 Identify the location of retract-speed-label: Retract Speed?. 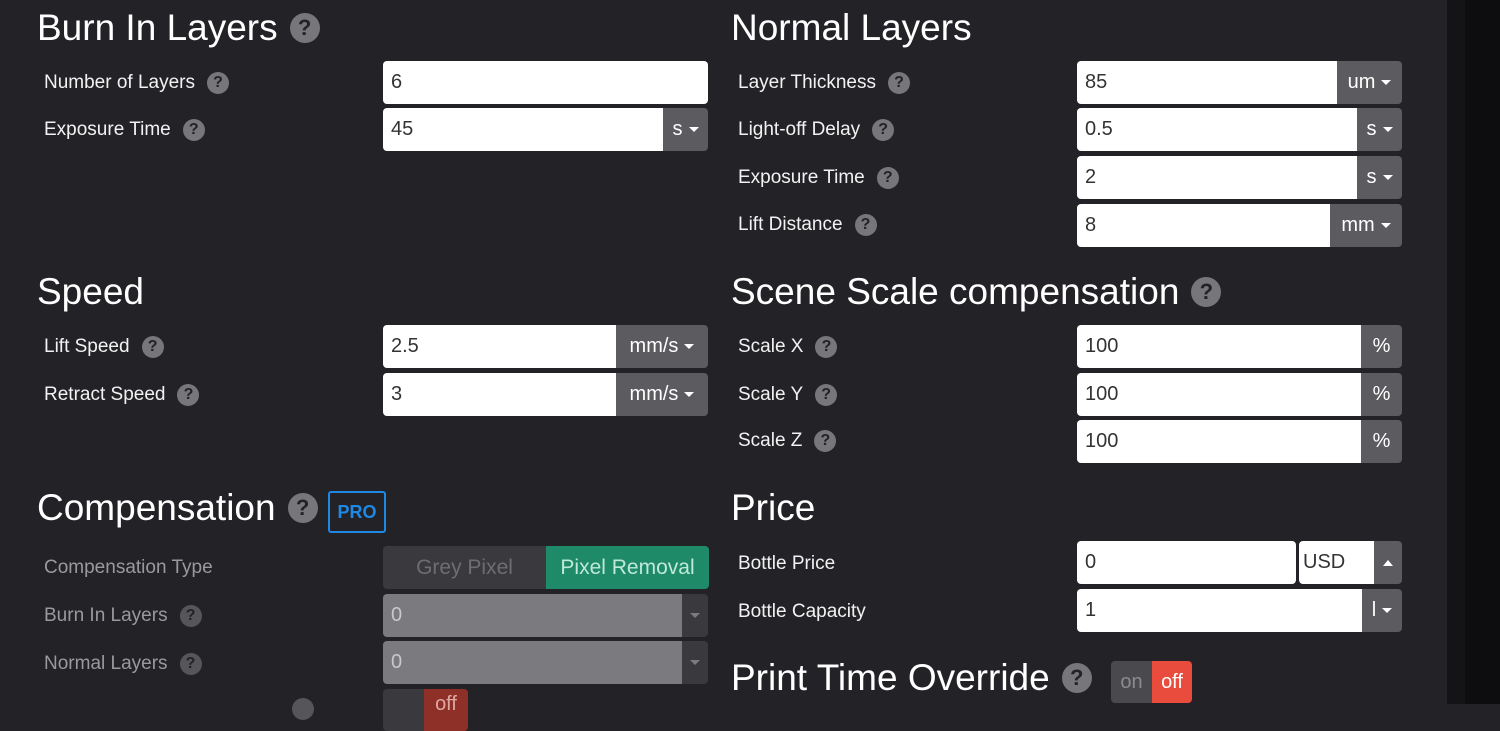
(122, 395).